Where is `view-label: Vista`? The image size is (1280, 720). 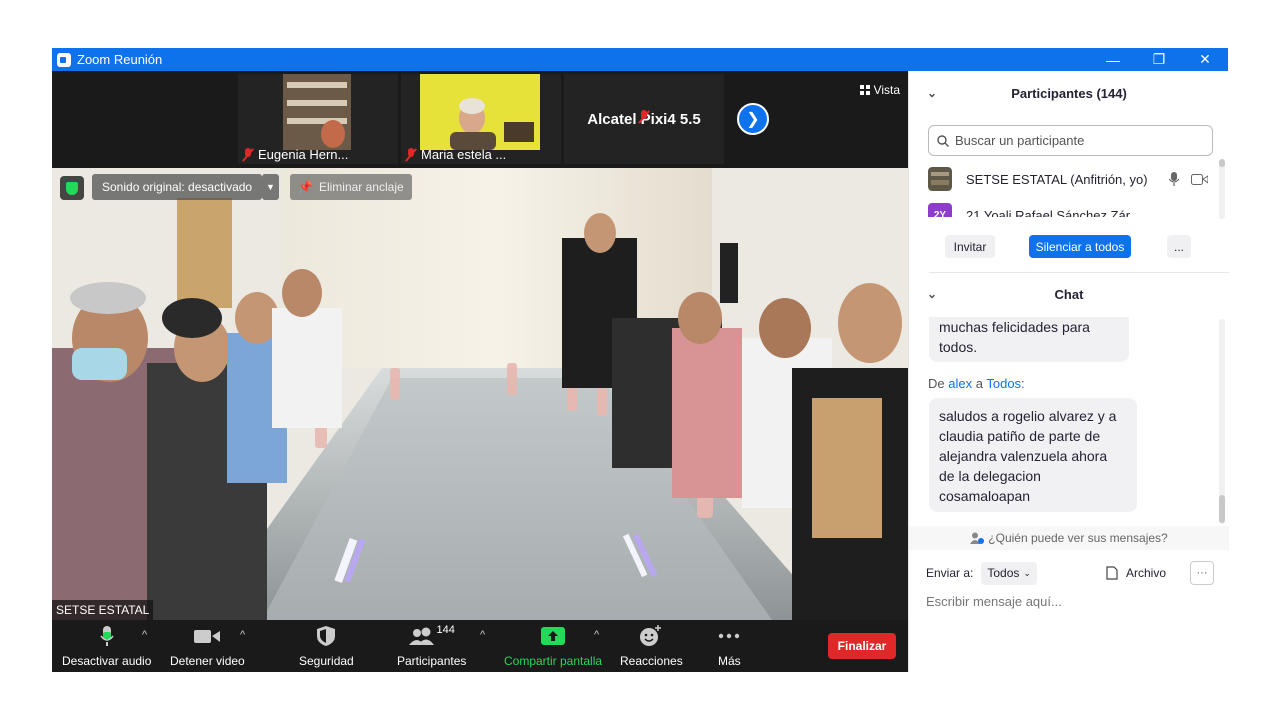
view-label: Vista is located at coordinates (886, 90).